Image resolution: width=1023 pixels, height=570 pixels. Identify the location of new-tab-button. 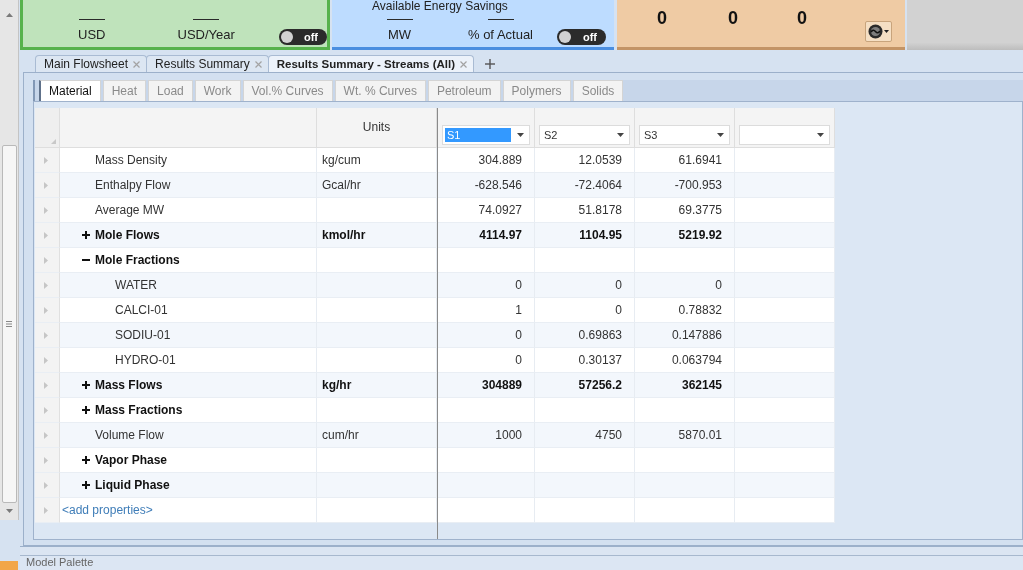
(490, 64).